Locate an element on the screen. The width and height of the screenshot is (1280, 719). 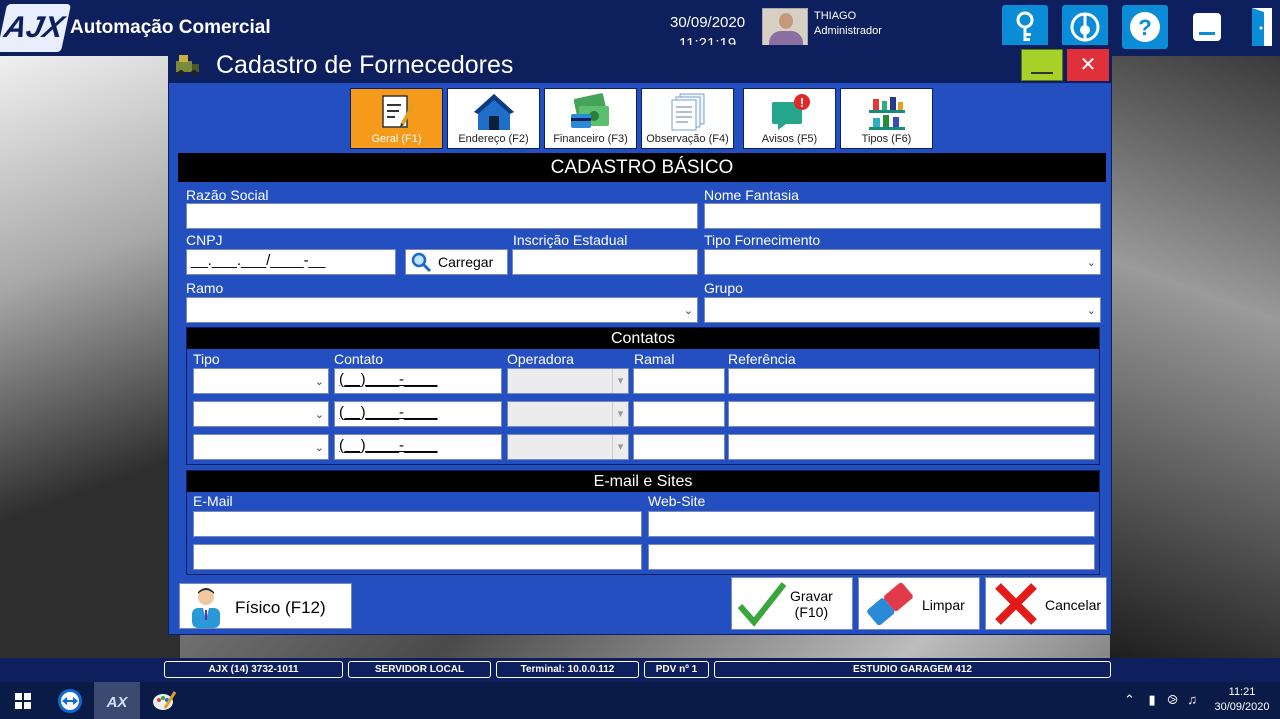
window-minimize-button is located at coordinates (1042, 65).